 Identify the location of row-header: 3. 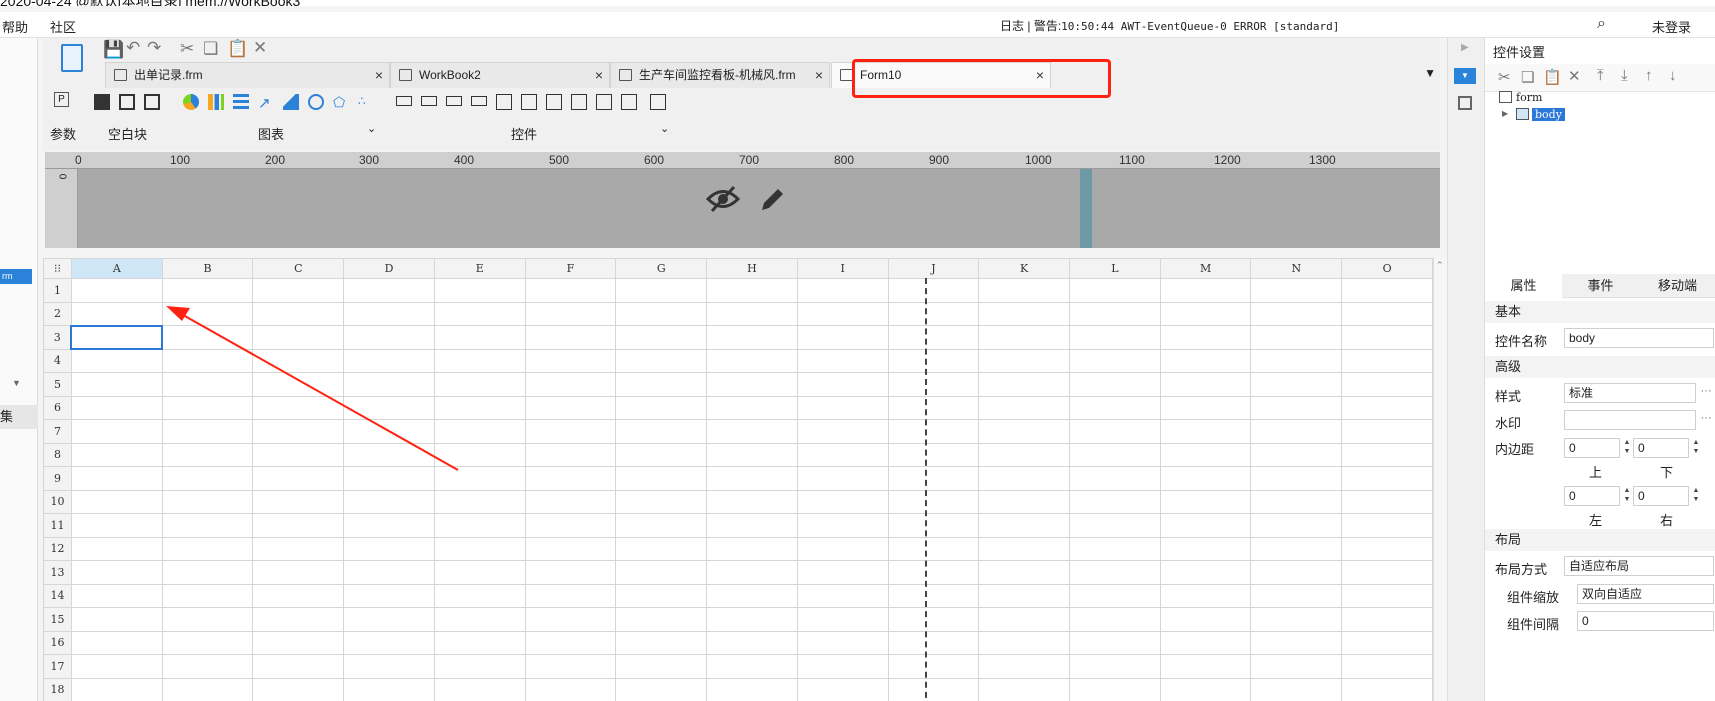
(57, 337).